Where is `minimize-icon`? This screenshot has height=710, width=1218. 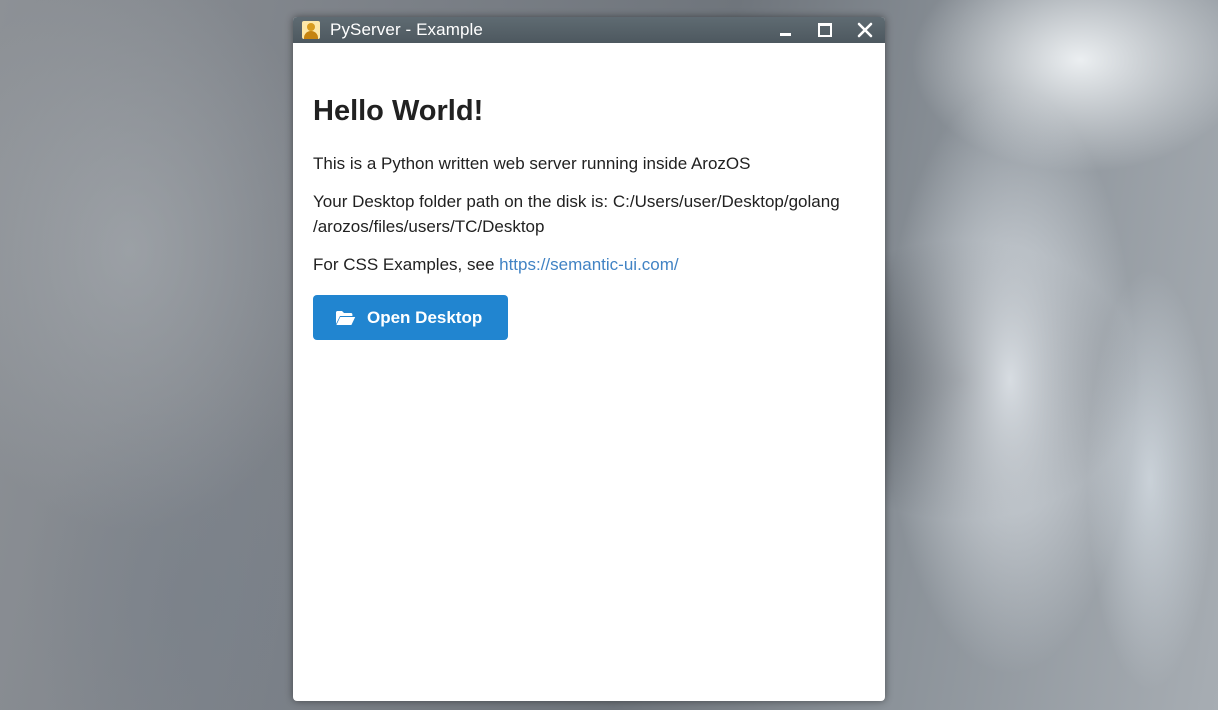
minimize-icon is located at coordinates (785, 34).